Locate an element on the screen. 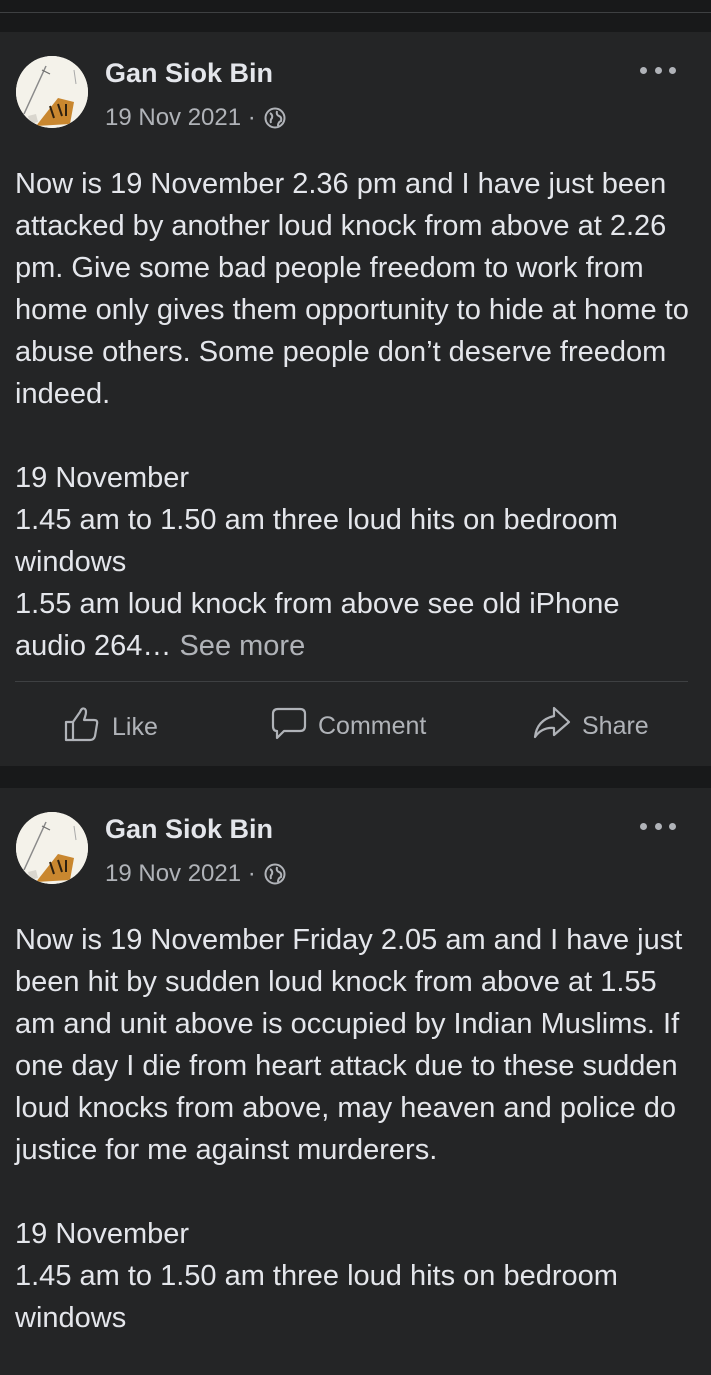 This screenshot has width=711, height=1375. share-arrow-icon is located at coordinates (557, 726).